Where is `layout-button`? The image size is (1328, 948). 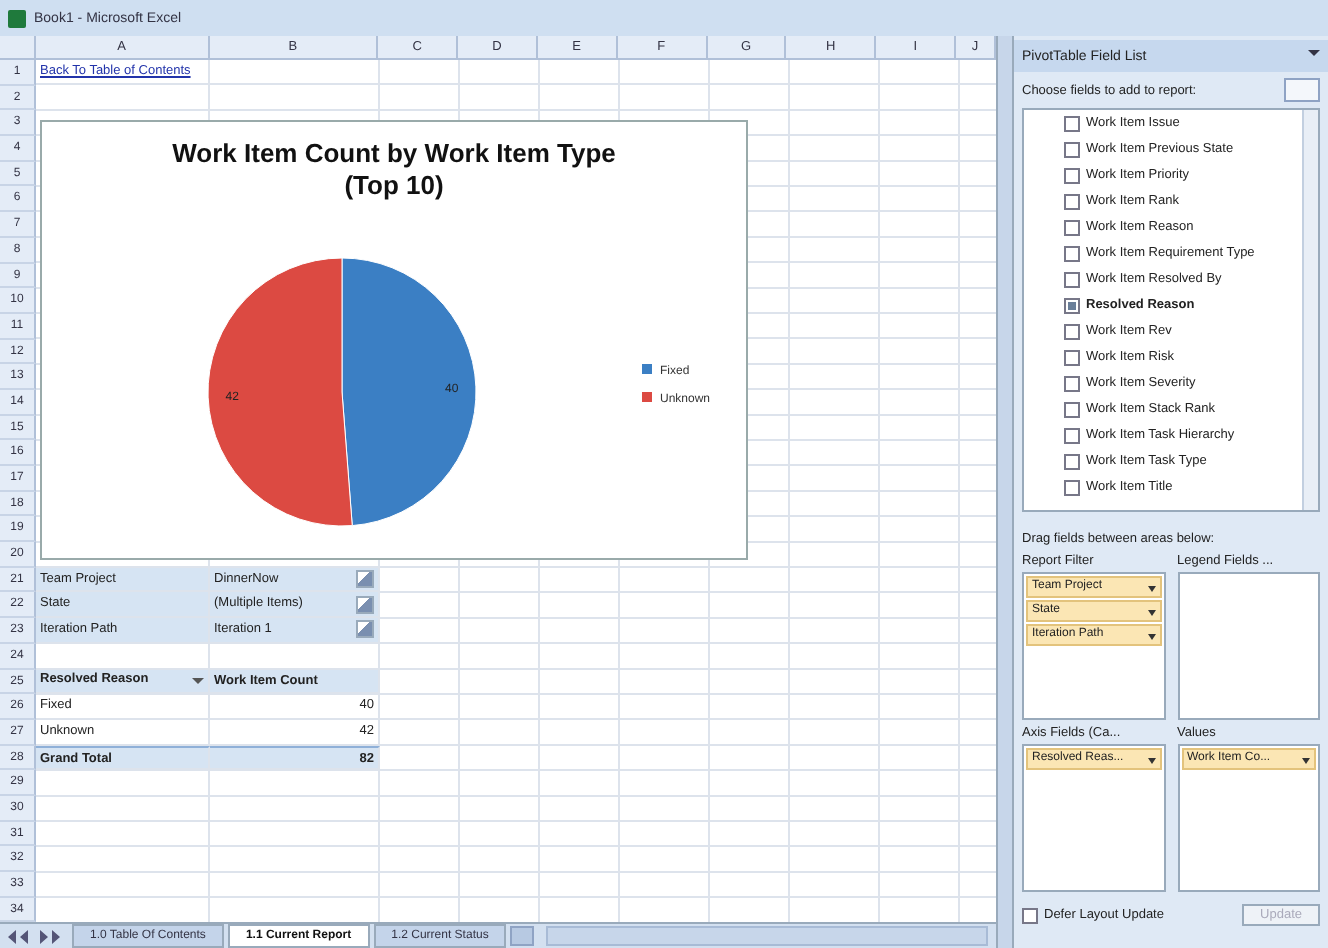 layout-button is located at coordinates (1302, 90).